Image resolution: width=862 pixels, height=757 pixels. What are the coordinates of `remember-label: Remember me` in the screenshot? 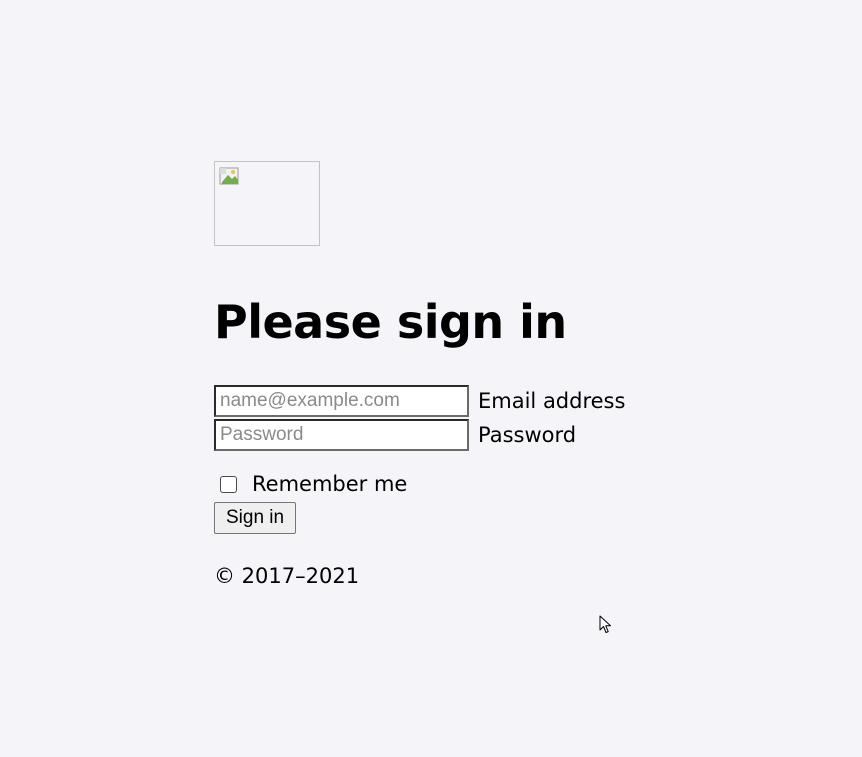 It's located at (329, 484).